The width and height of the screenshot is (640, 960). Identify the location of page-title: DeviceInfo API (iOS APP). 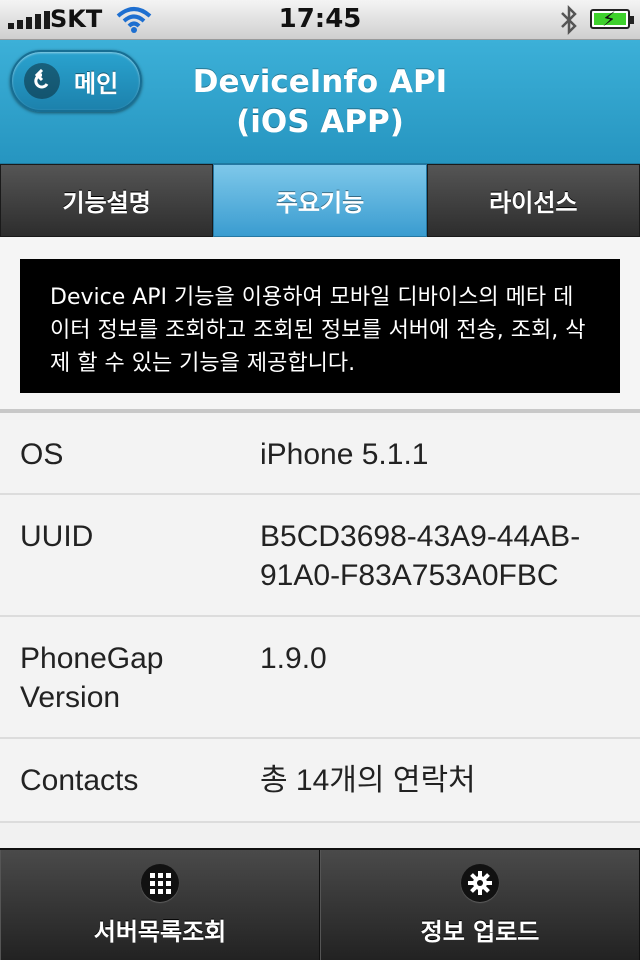
(320, 102).